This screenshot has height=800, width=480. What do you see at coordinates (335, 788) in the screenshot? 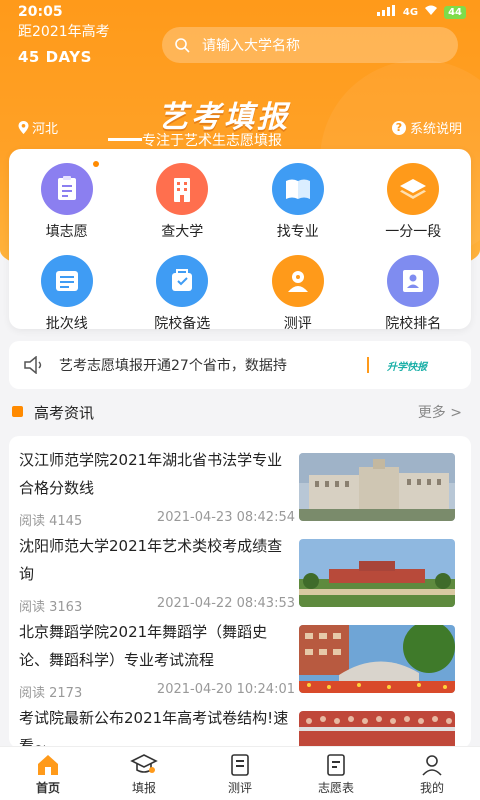
I see `tab-label: 志愿表` at bounding box center [335, 788].